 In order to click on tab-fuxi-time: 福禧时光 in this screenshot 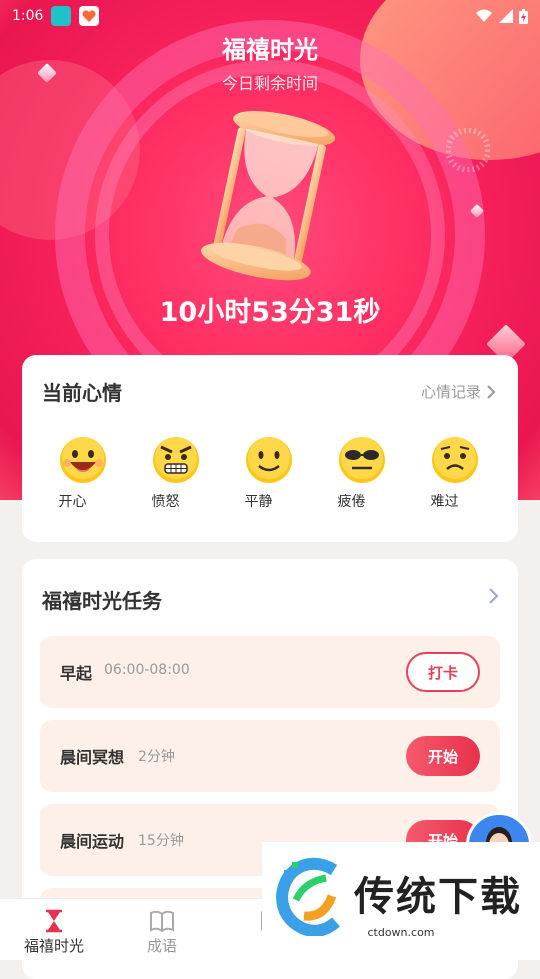, I will do `click(54, 929)`.